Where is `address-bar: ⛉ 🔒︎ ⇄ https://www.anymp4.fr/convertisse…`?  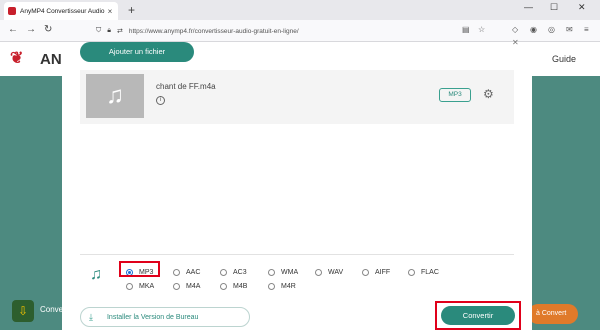 address-bar: ⛉ 🔒︎ ⇄ https://www.anymp4.fr/convertisse… is located at coordinates (276, 31).